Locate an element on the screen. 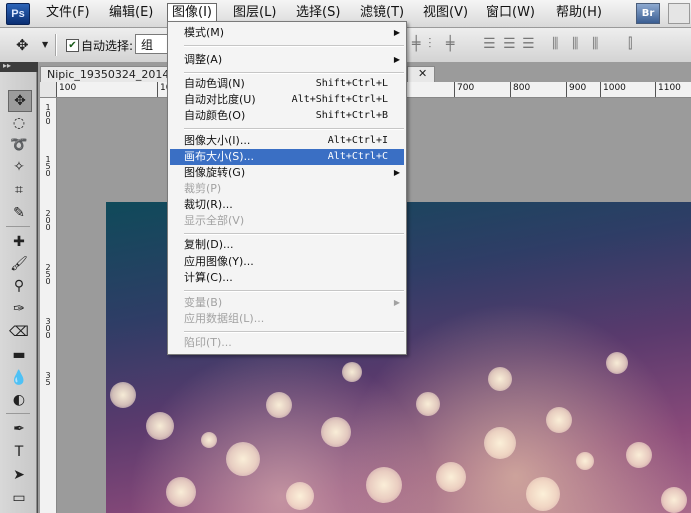 This screenshot has width=691, height=513. menu-item-auto-tone: 自动色调(N) Shift+Ctrl+L is located at coordinates (287, 84).